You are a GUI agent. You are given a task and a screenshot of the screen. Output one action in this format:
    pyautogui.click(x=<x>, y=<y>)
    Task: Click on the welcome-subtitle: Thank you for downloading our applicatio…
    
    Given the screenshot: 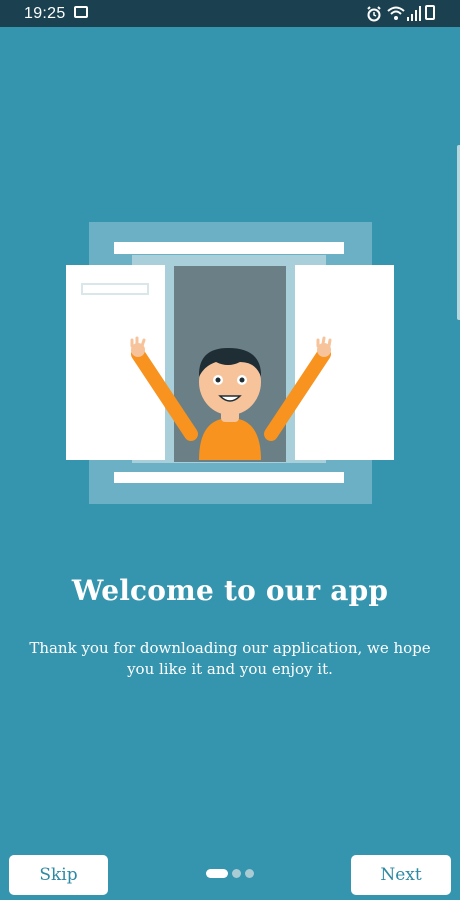 What is the action you would take?
    pyautogui.click(x=230, y=658)
    